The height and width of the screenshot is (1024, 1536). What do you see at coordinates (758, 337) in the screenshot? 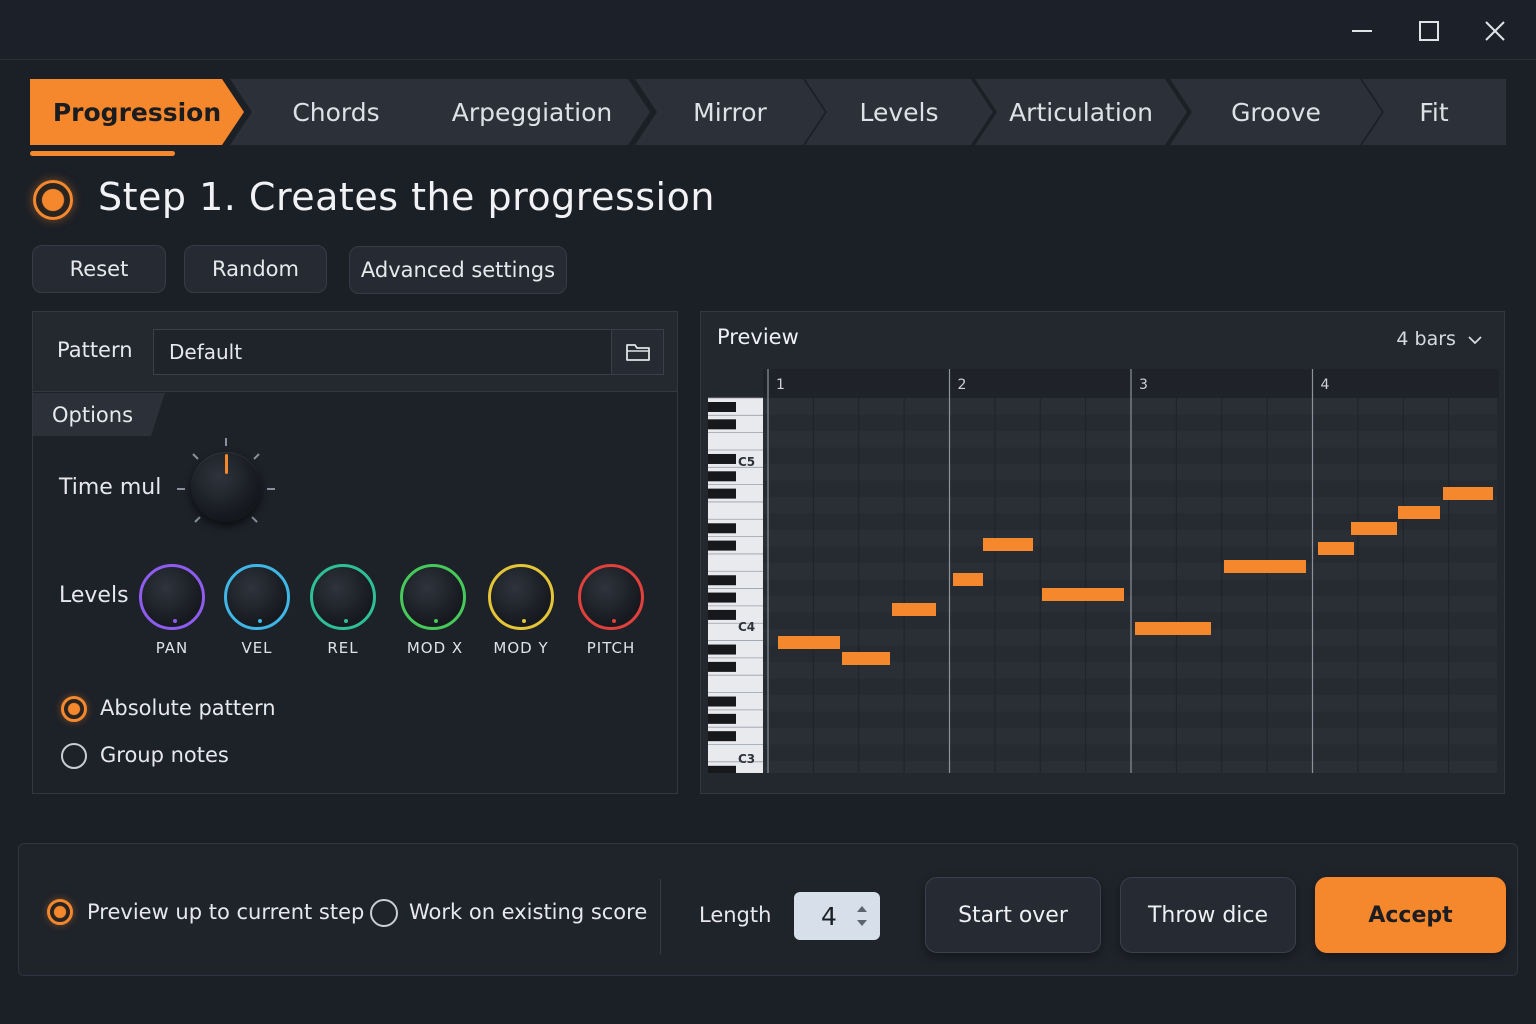
I see `preview-title: Preview` at bounding box center [758, 337].